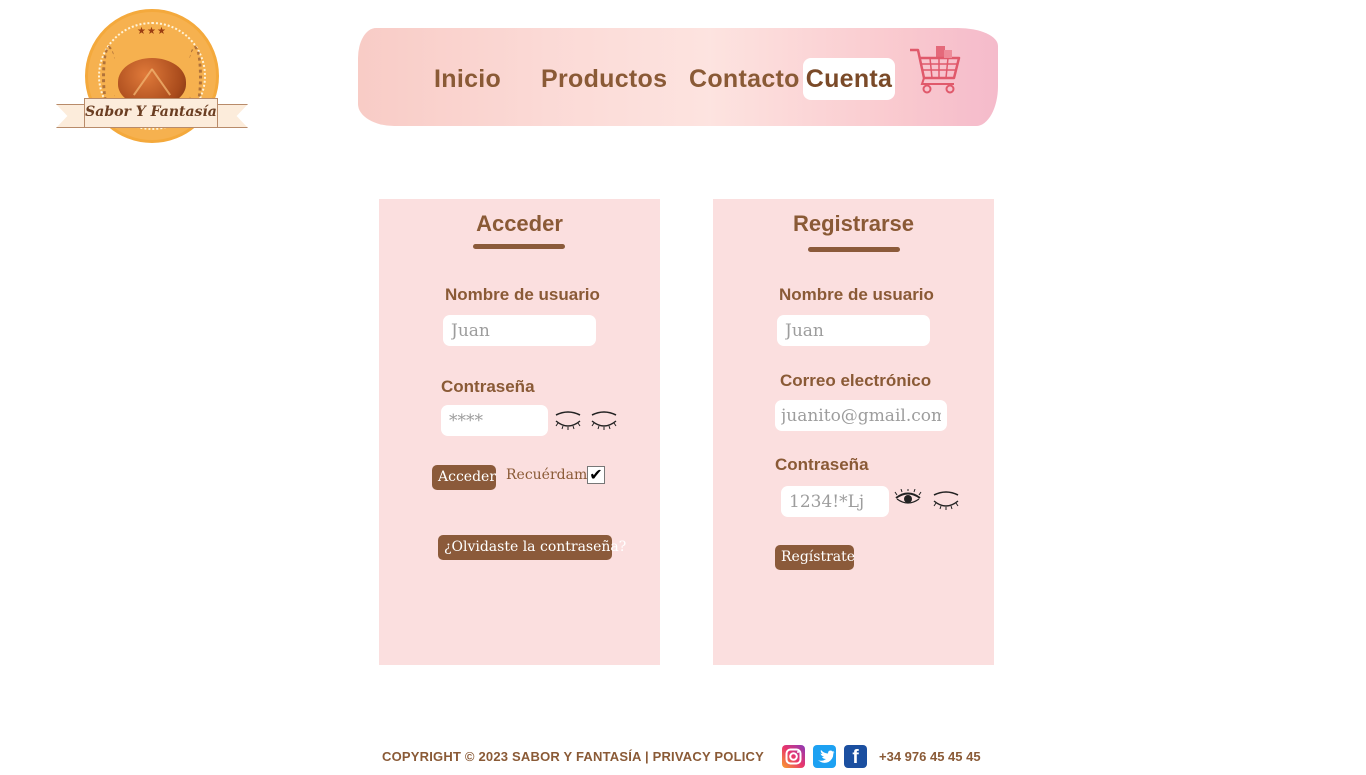 The width and height of the screenshot is (1366, 775). I want to click on forgot-password-button: ¿Olvidaste la contraseña?, so click(532, 547).